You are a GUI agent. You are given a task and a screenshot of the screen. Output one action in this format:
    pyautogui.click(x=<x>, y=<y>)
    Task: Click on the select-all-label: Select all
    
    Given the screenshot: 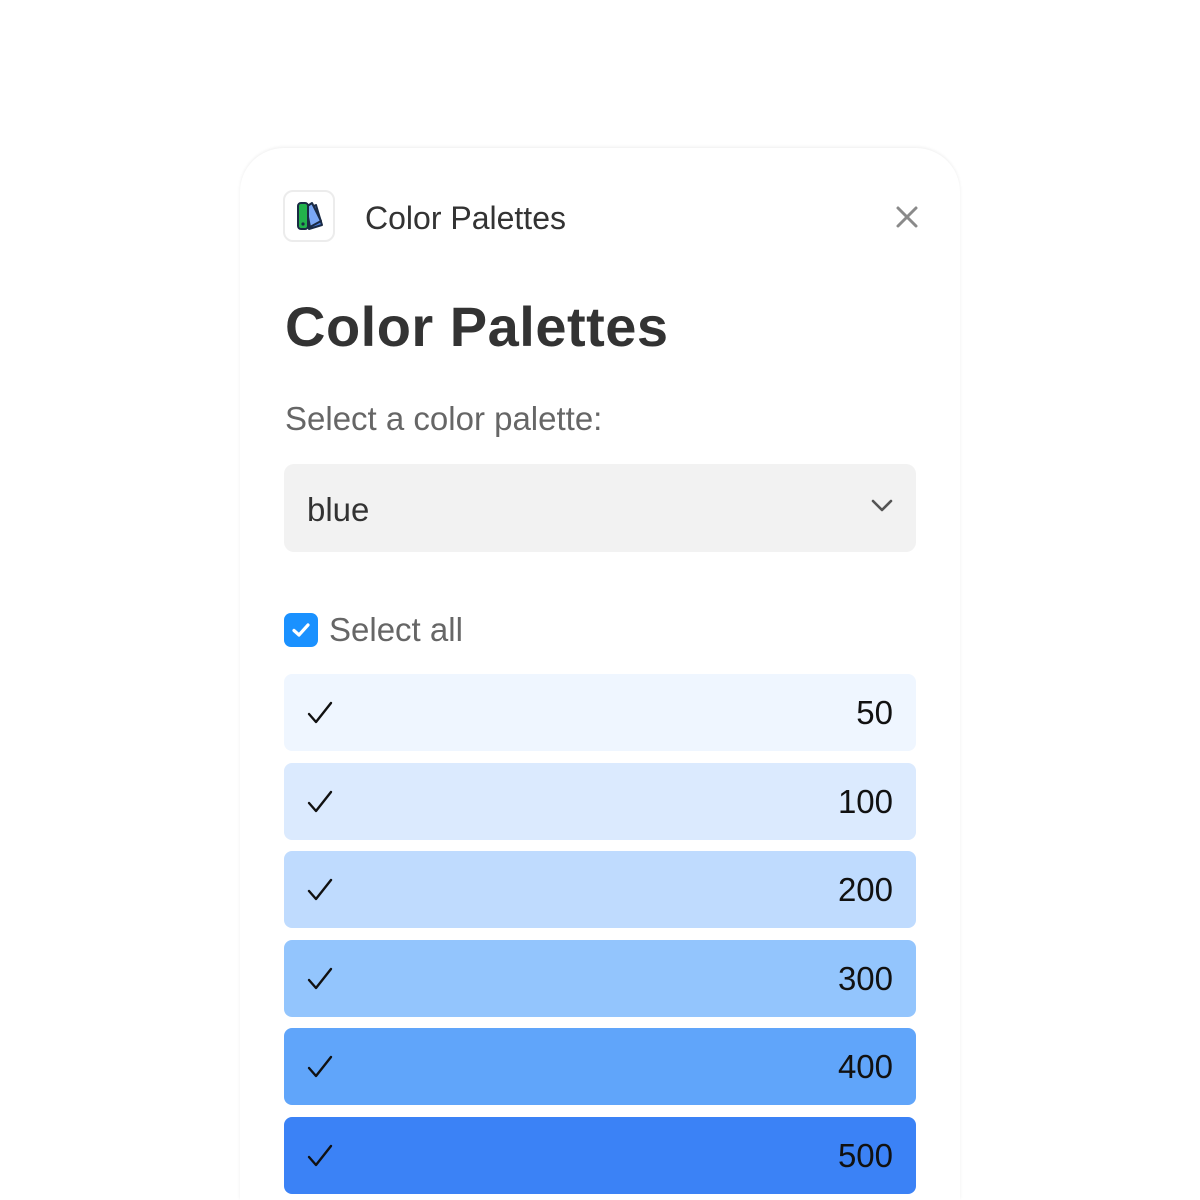 What is the action you would take?
    pyautogui.click(x=396, y=629)
    